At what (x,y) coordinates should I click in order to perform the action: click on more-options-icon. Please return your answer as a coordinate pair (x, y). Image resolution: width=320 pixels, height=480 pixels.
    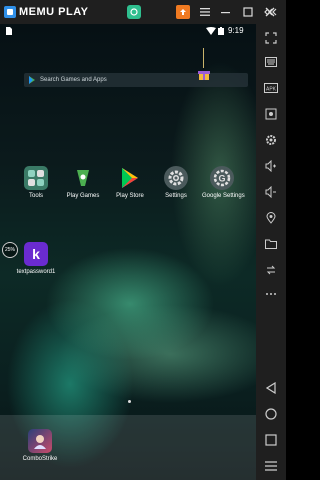
    Looking at the image, I should click on (271, 294).